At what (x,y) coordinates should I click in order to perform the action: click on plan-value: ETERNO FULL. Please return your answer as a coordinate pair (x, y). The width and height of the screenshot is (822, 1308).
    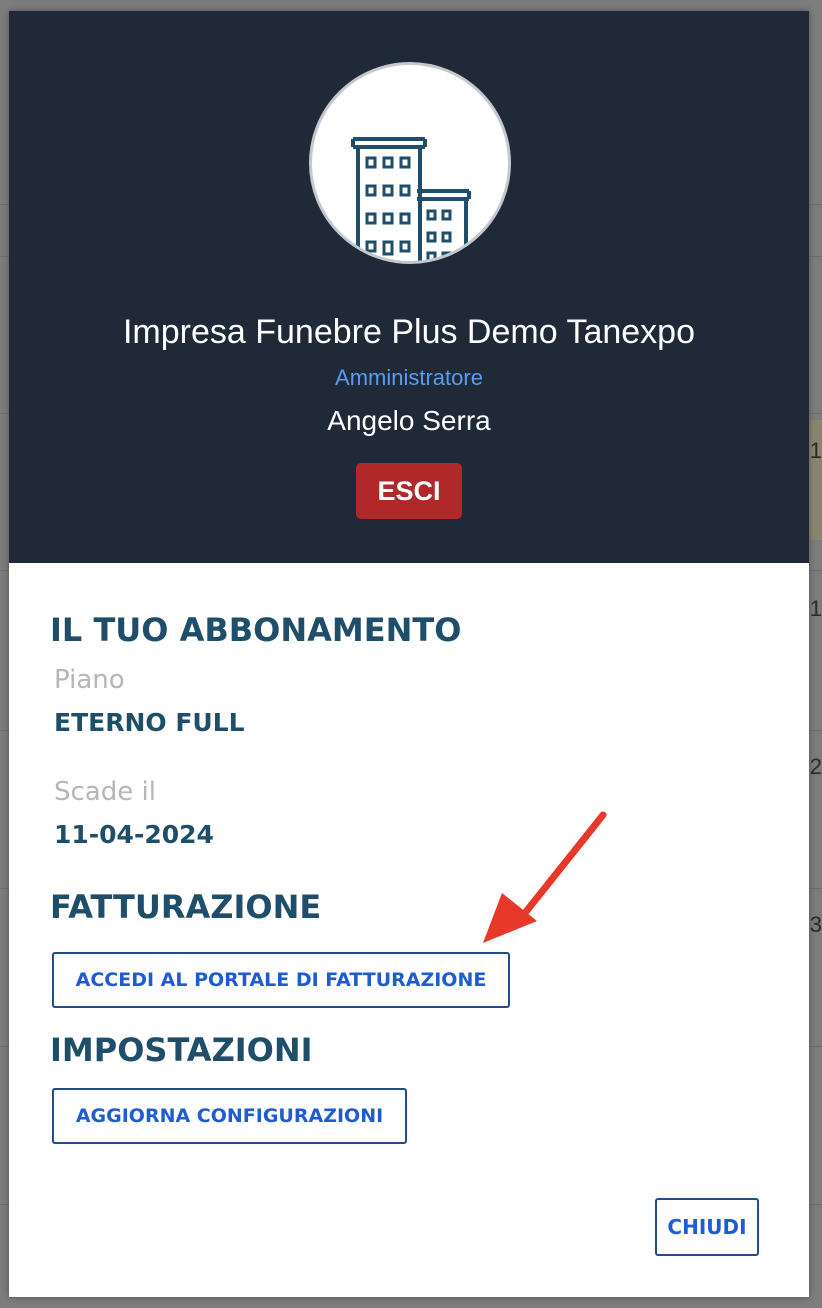
    Looking at the image, I should click on (149, 722).